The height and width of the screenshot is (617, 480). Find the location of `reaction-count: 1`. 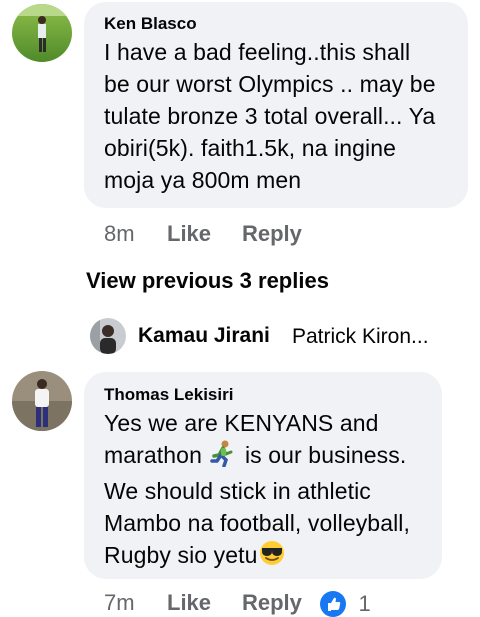

reaction-count: 1 is located at coordinates (364, 603).